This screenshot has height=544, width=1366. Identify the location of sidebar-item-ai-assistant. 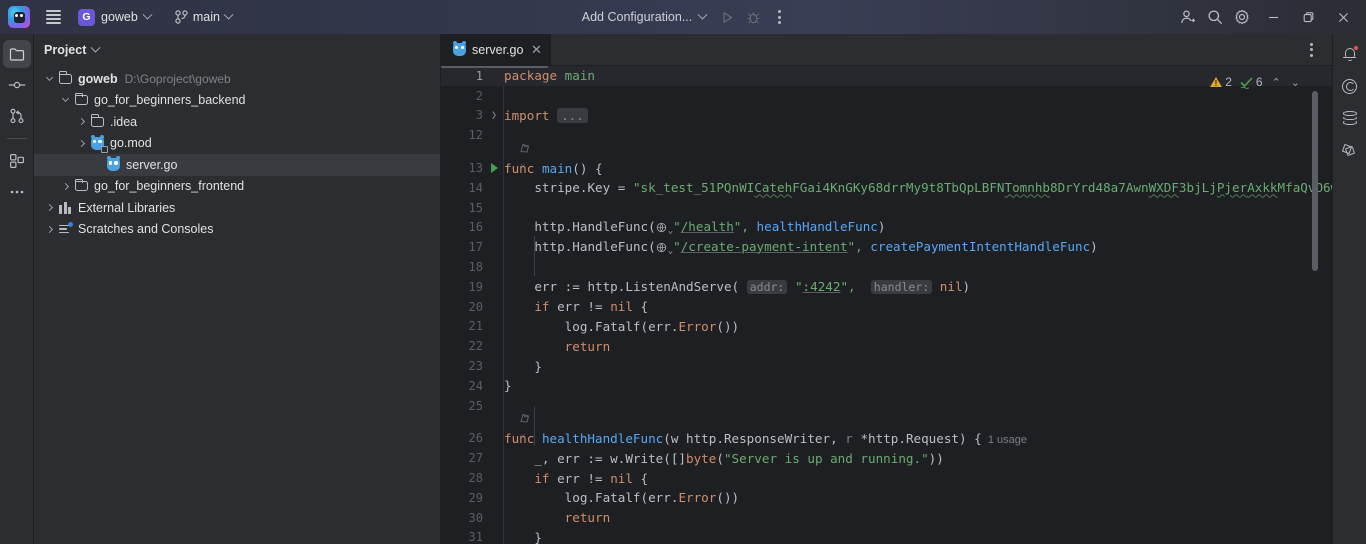
(1350, 86).